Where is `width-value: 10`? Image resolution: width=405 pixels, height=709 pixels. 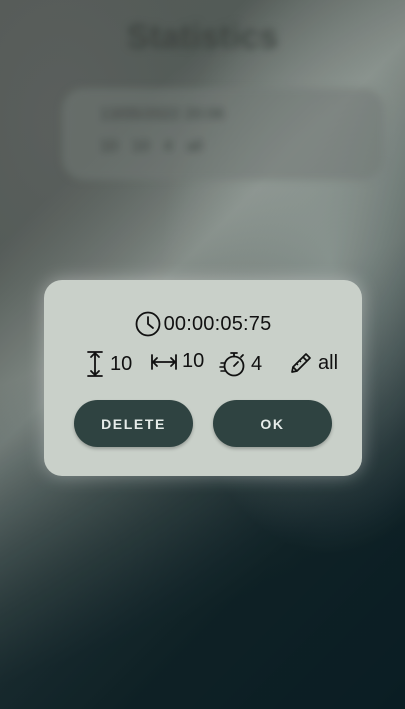 width-value: 10 is located at coordinates (193, 361).